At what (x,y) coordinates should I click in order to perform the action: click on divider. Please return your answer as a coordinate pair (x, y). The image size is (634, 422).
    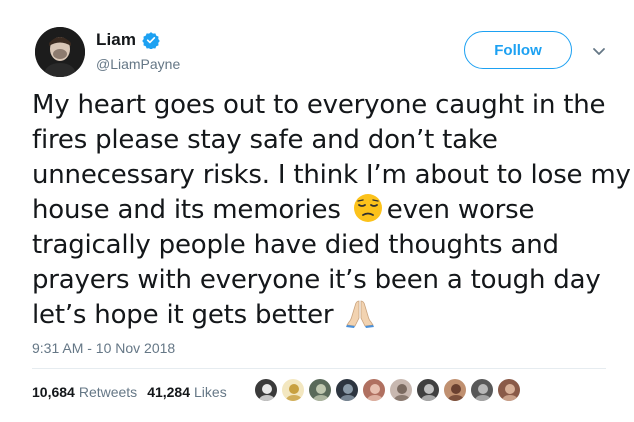
    Looking at the image, I should click on (319, 368).